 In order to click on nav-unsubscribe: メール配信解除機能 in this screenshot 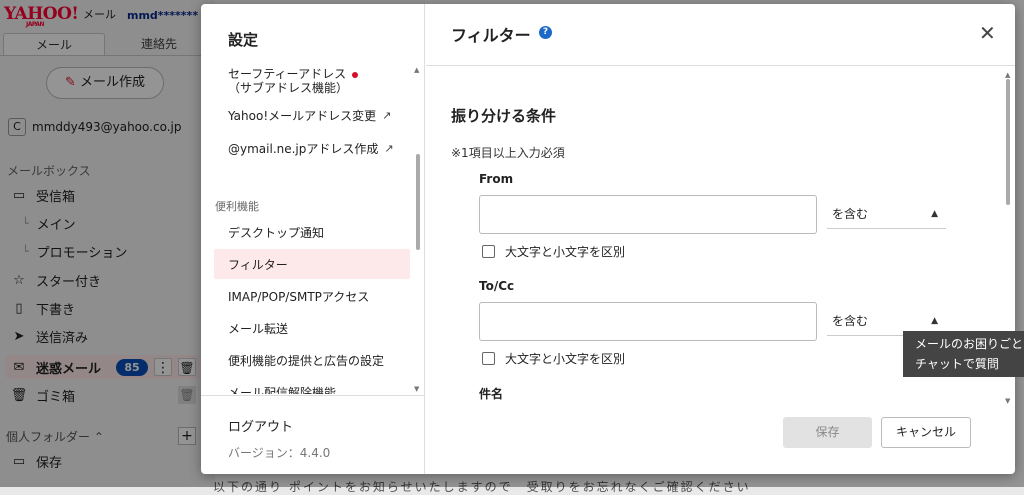, I will do `click(312, 386)`.